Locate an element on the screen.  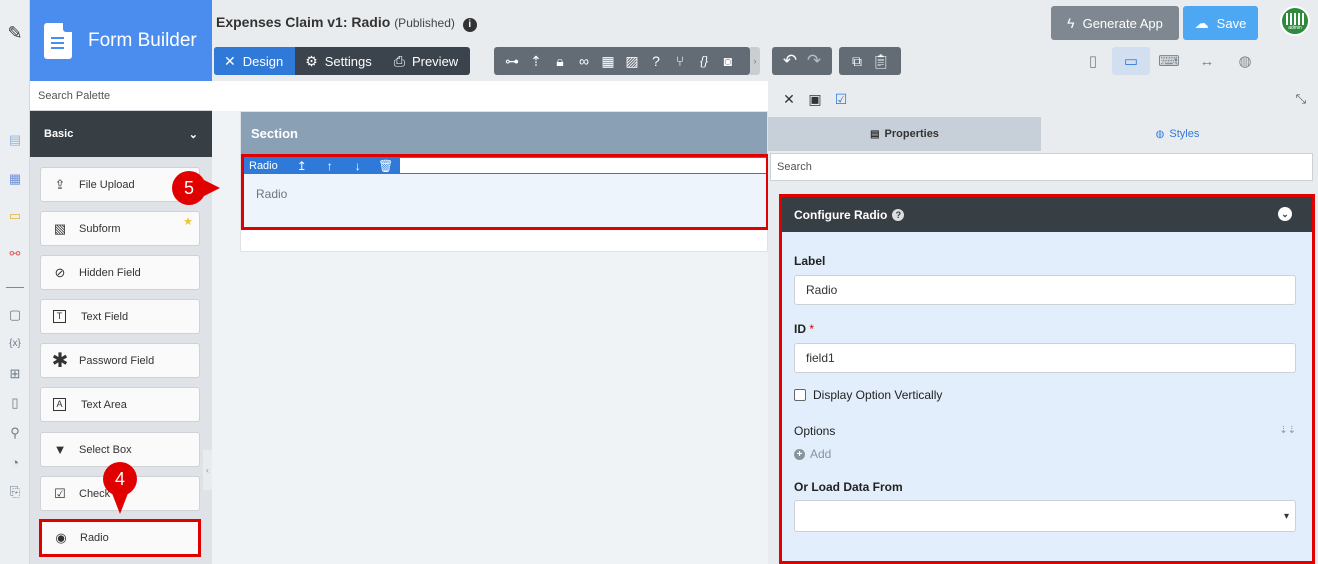
app-name: Form Builder is located at coordinates (142, 40).